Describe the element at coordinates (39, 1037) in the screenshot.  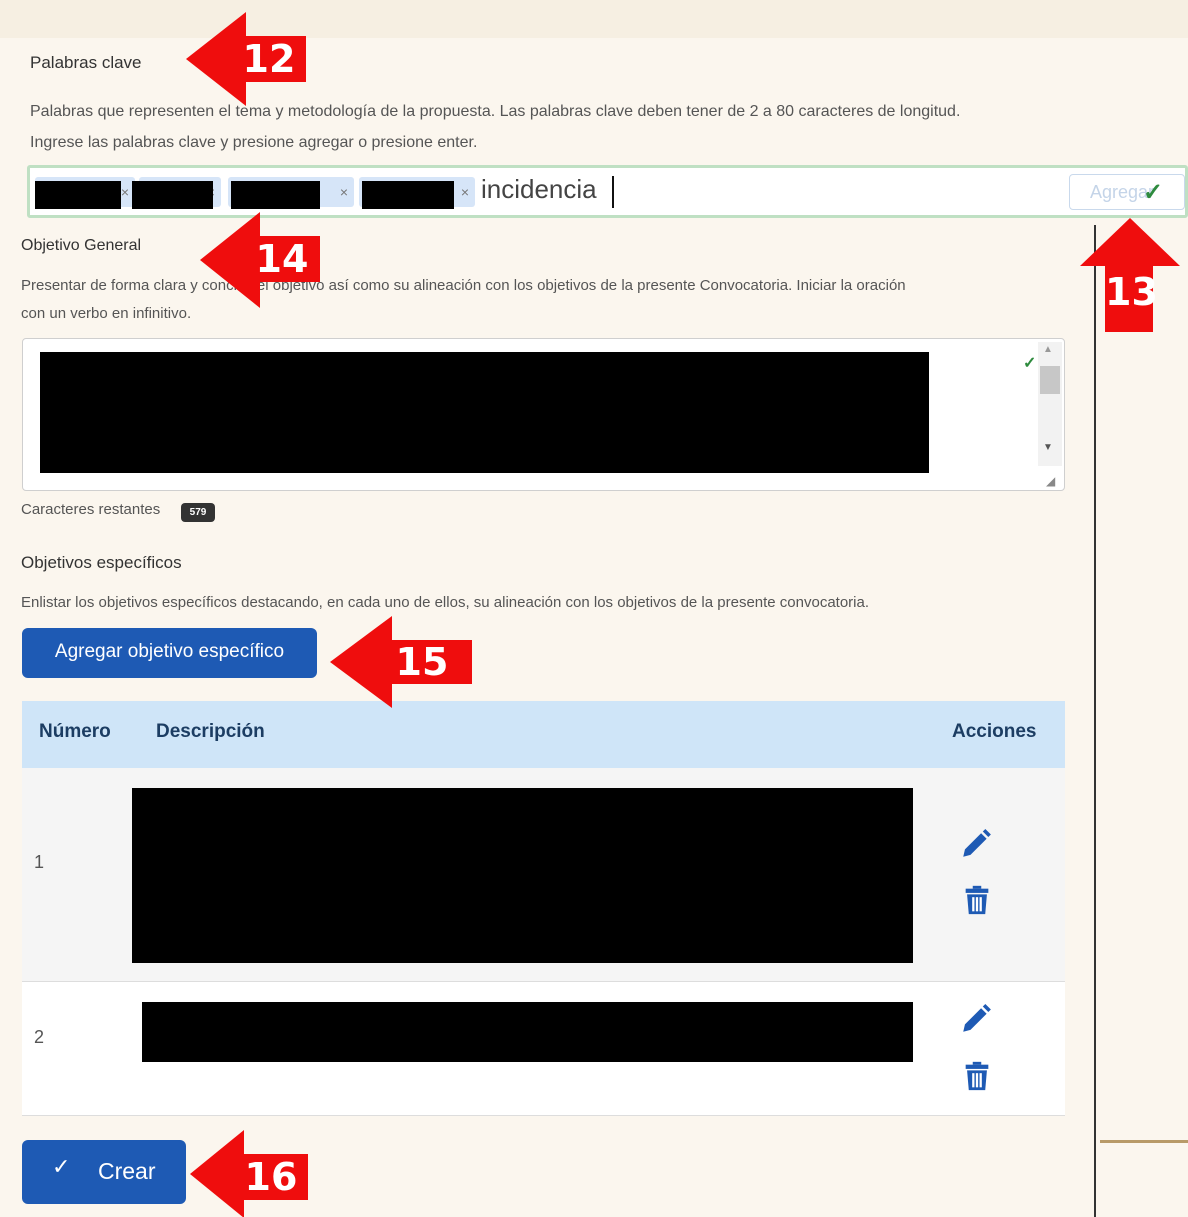
I see `row-number: 2` at that location.